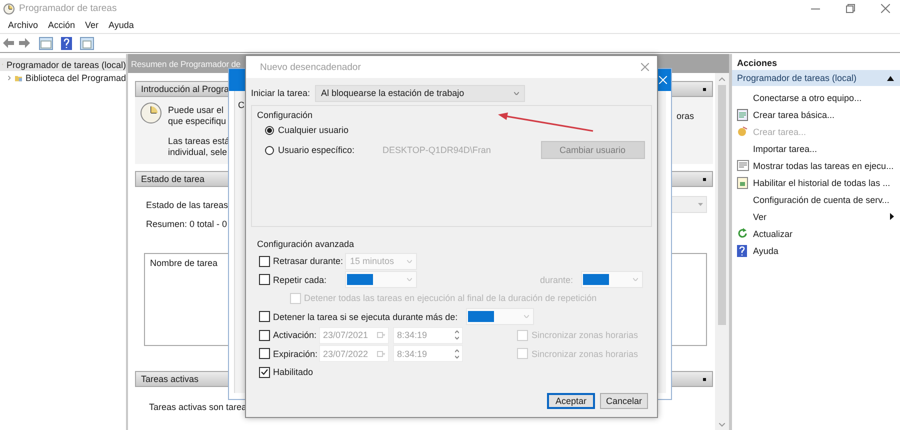 The height and width of the screenshot is (430, 900). What do you see at coordinates (313, 130) in the screenshot?
I see `radio-label: Cualquier usuario` at bounding box center [313, 130].